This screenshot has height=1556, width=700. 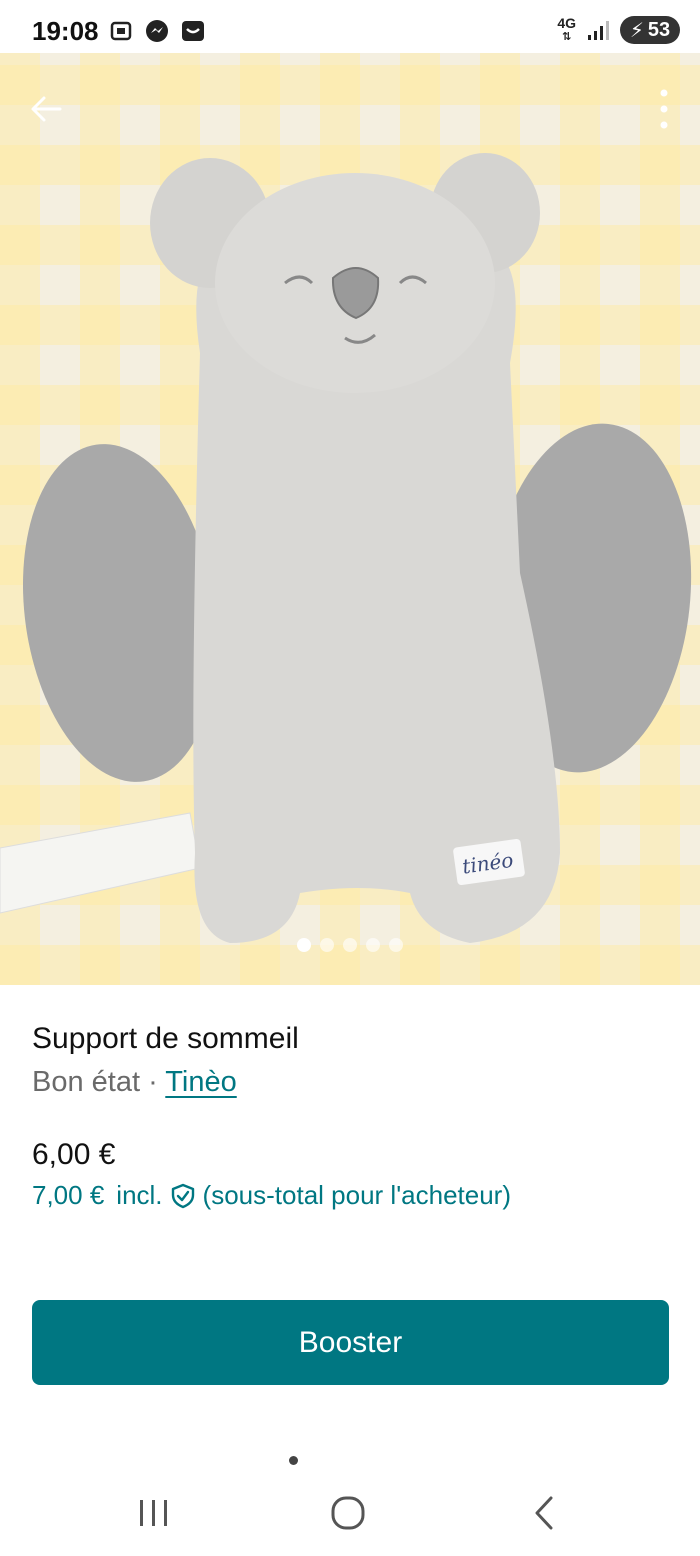 I want to click on battery-charging-icon: ⚡ 53, so click(x=650, y=30).